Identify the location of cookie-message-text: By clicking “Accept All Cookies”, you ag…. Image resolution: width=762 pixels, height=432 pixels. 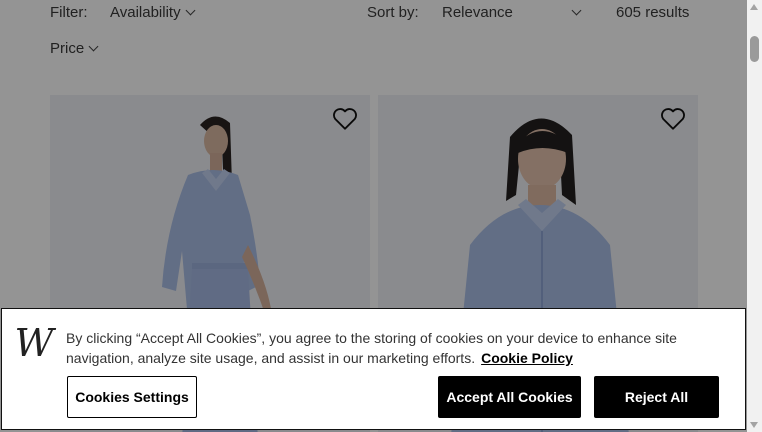
(371, 348).